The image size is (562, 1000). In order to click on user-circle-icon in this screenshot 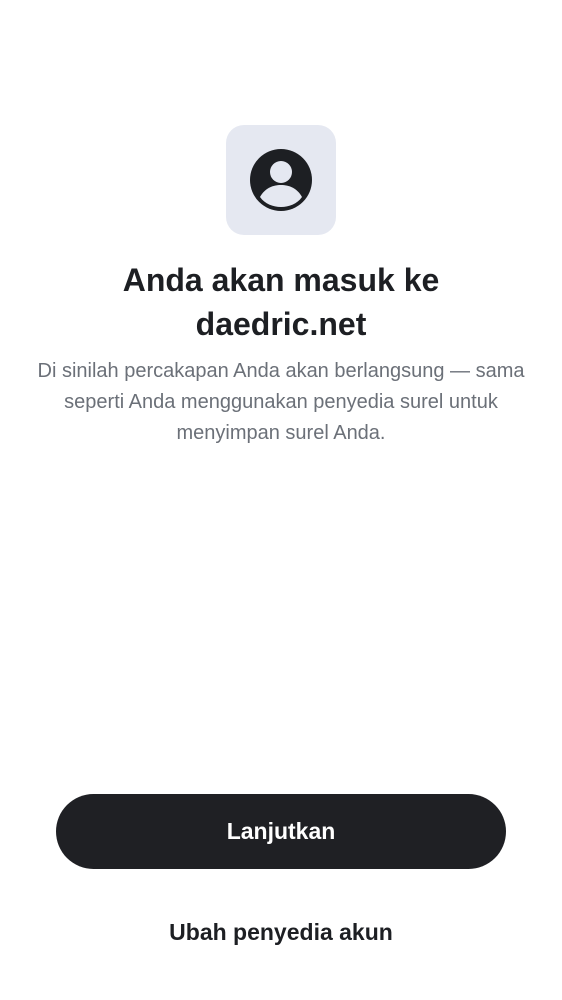, I will do `click(281, 180)`.